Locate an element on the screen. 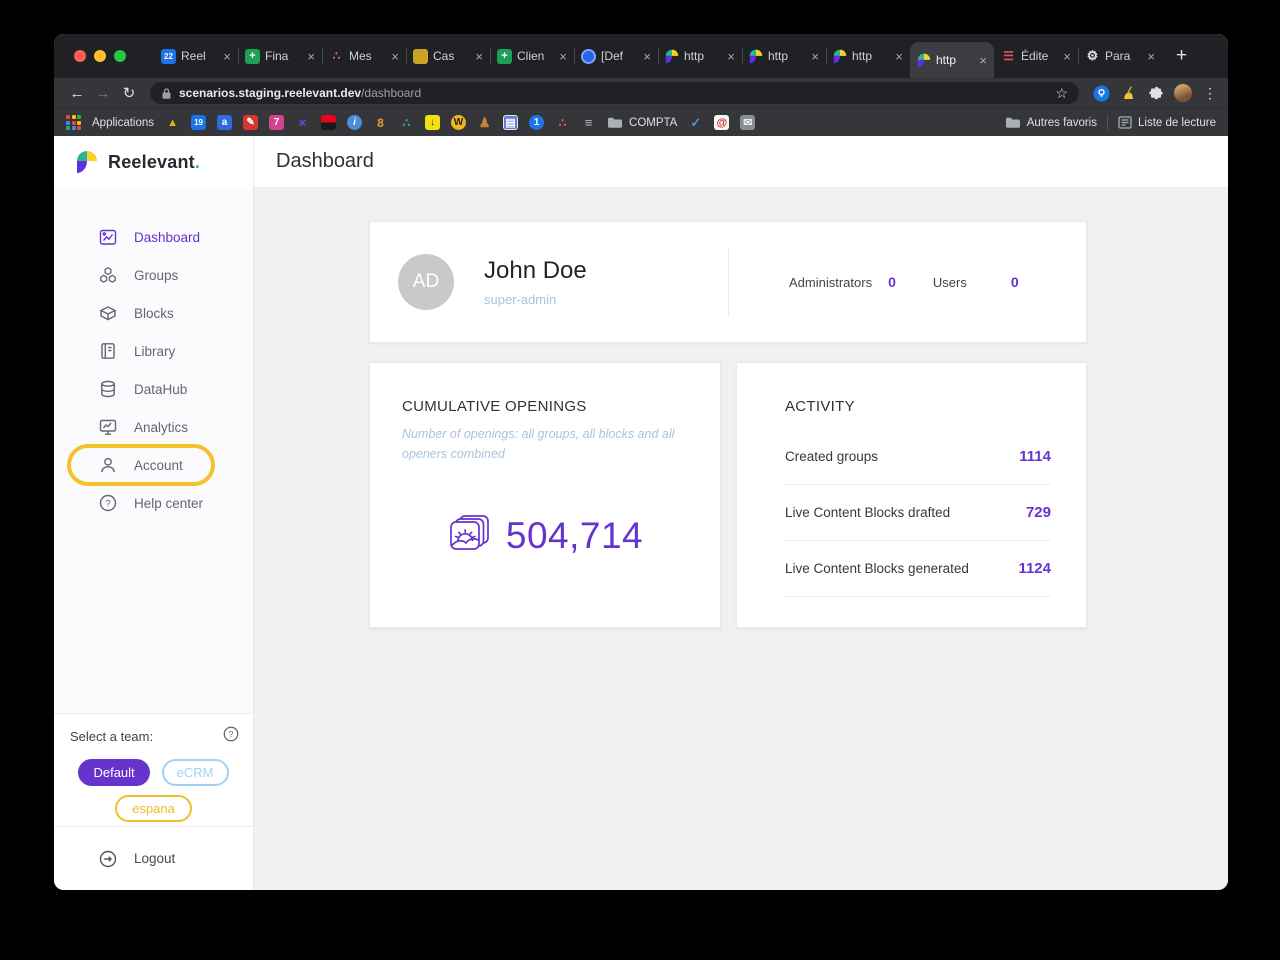  team-chip-ecrm: eCRM is located at coordinates (195, 772).